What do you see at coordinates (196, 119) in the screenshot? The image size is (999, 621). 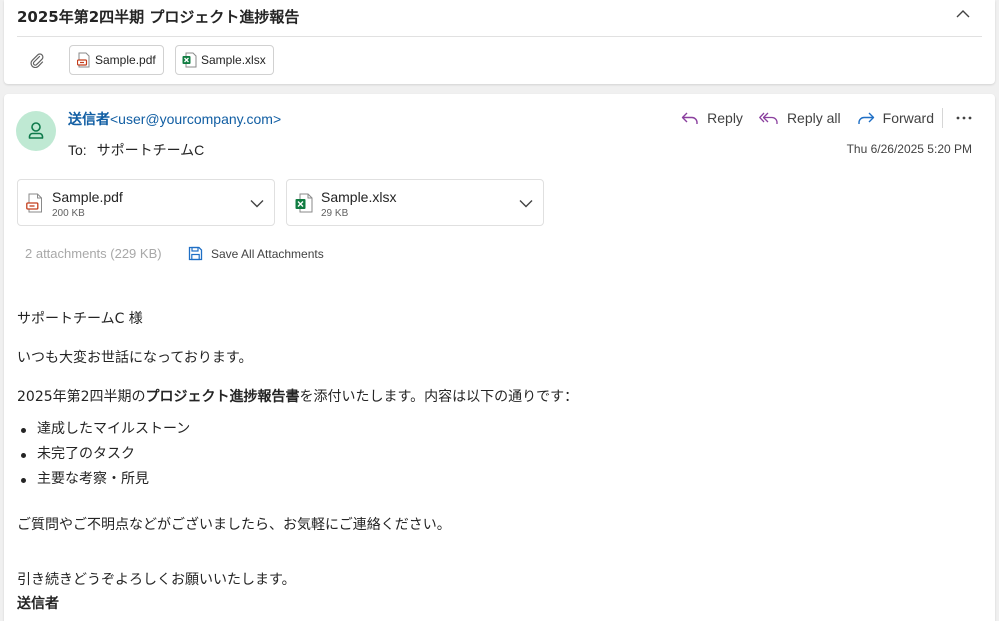 I see `sender-email: <user@yourcompany.com>` at bounding box center [196, 119].